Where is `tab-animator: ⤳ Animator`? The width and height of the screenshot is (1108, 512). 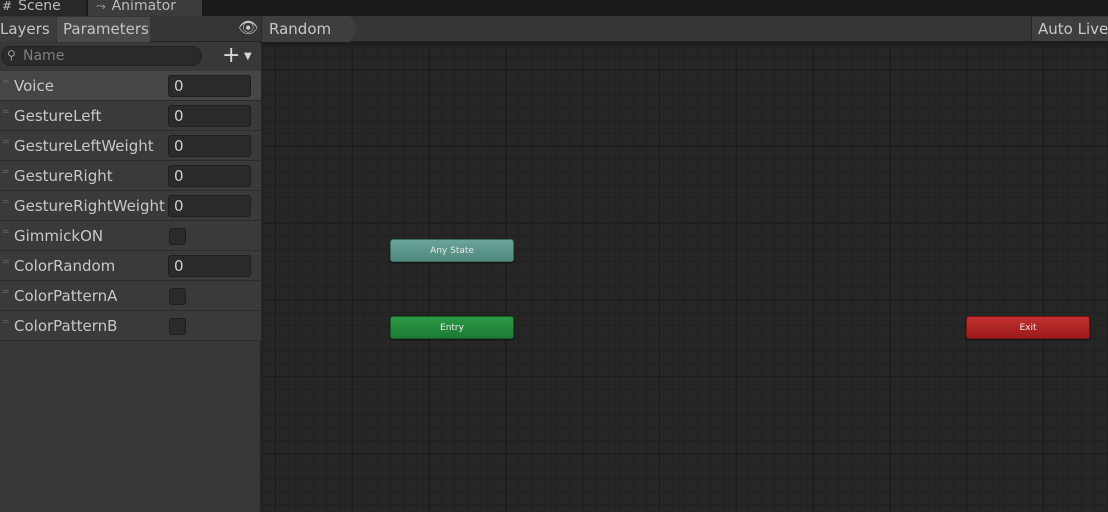
tab-animator: ⤳ Animator is located at coordinates (145, 8).